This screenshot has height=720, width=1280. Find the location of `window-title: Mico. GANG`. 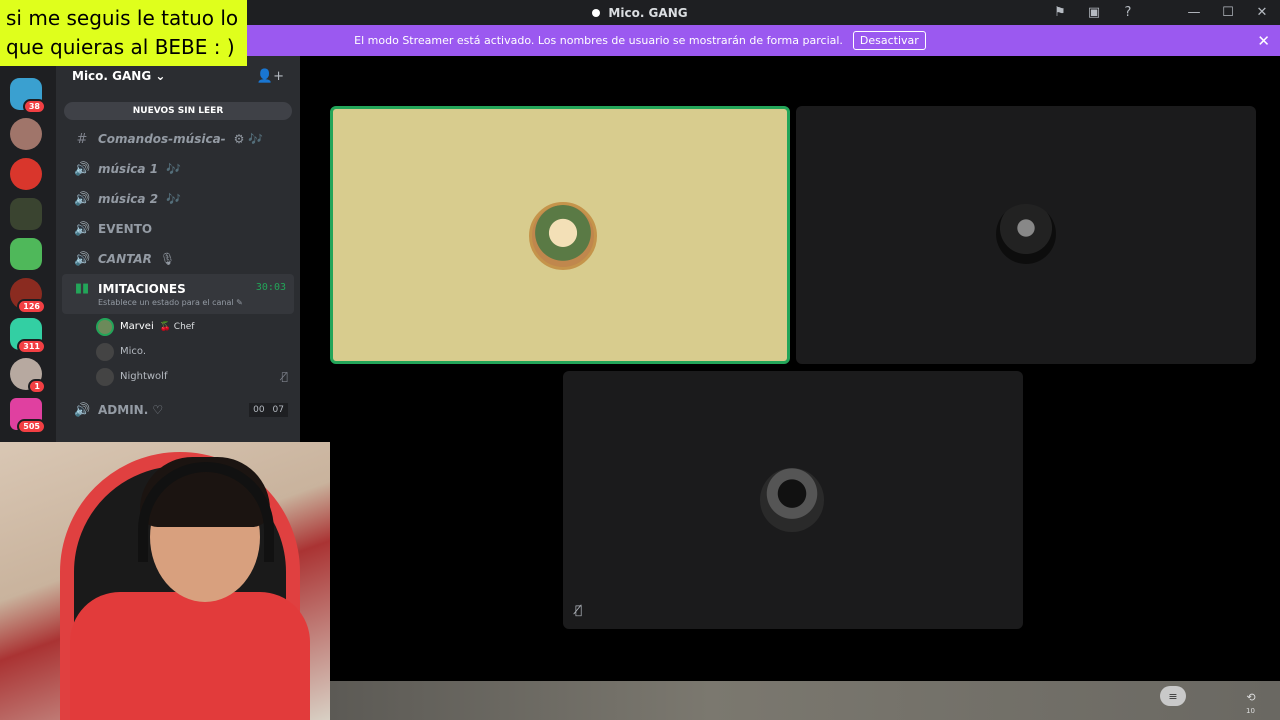

window-title: Mico. GANG is located at coordinates (640, 12).